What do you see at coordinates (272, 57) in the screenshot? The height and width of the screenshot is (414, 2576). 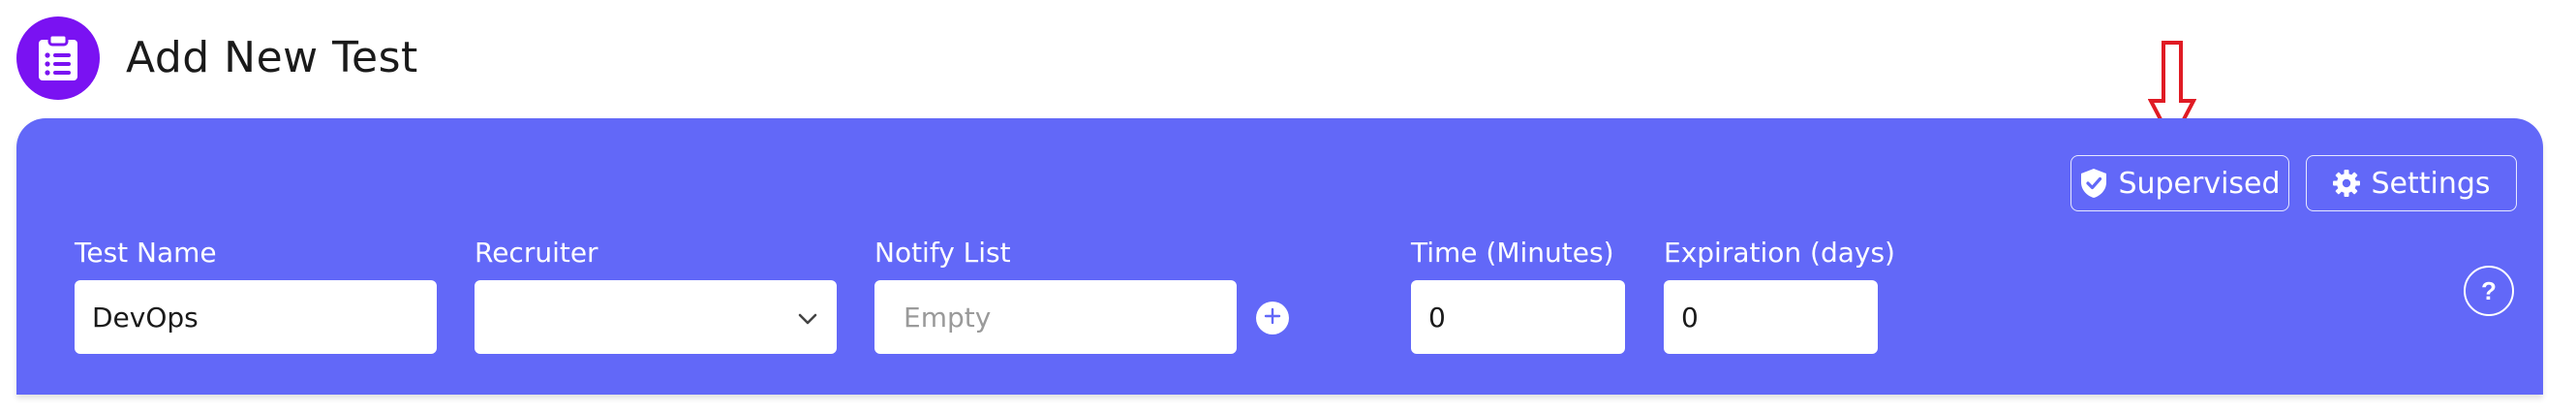 I see `page-title: Add New Test` at bounding box center [272, 57].